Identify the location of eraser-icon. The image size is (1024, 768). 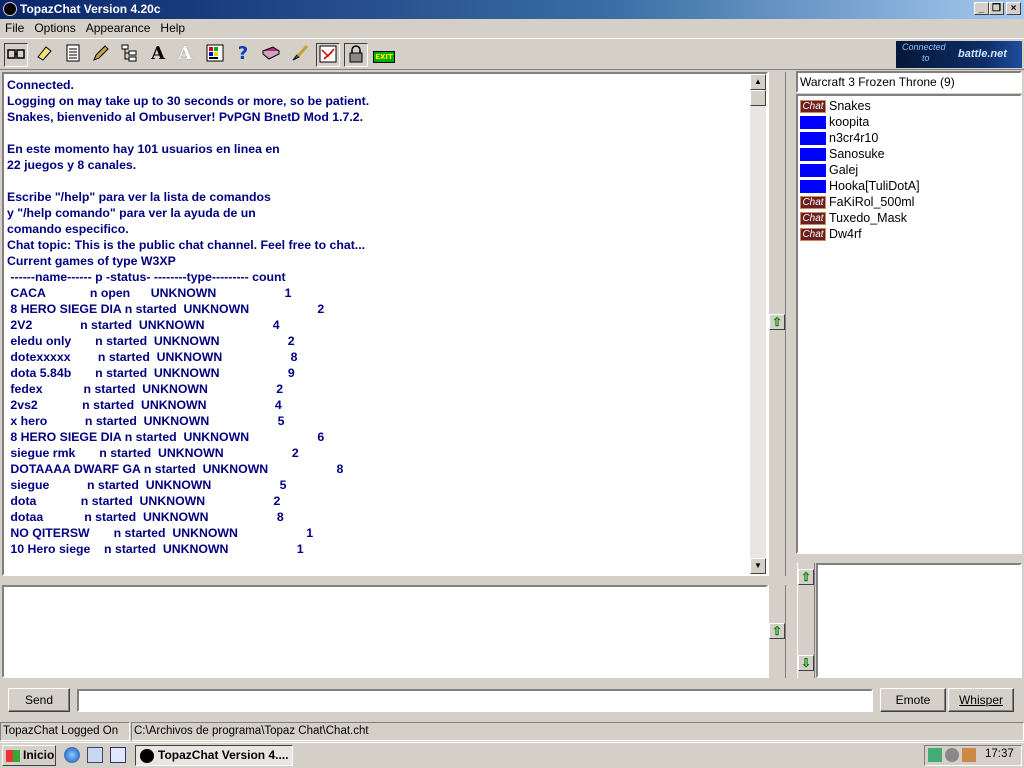
(44, 55).